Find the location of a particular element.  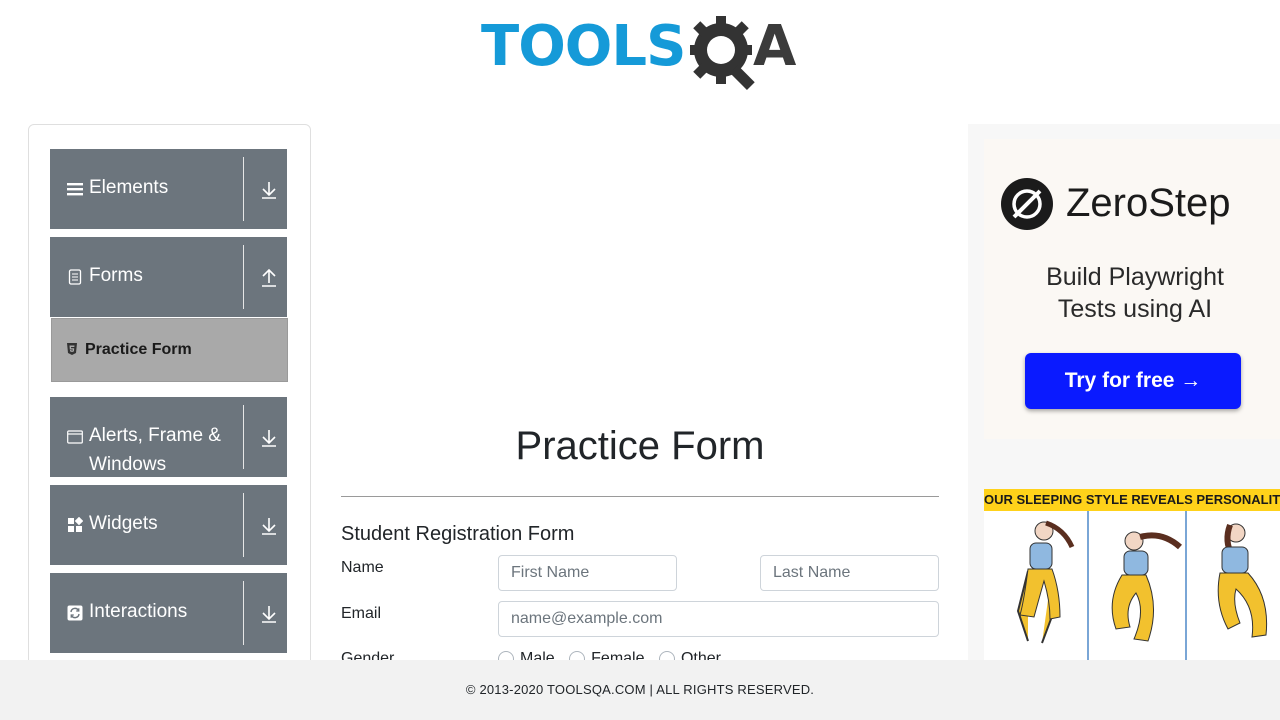

upload-arrow-icon is located at coordinates (269, 277).